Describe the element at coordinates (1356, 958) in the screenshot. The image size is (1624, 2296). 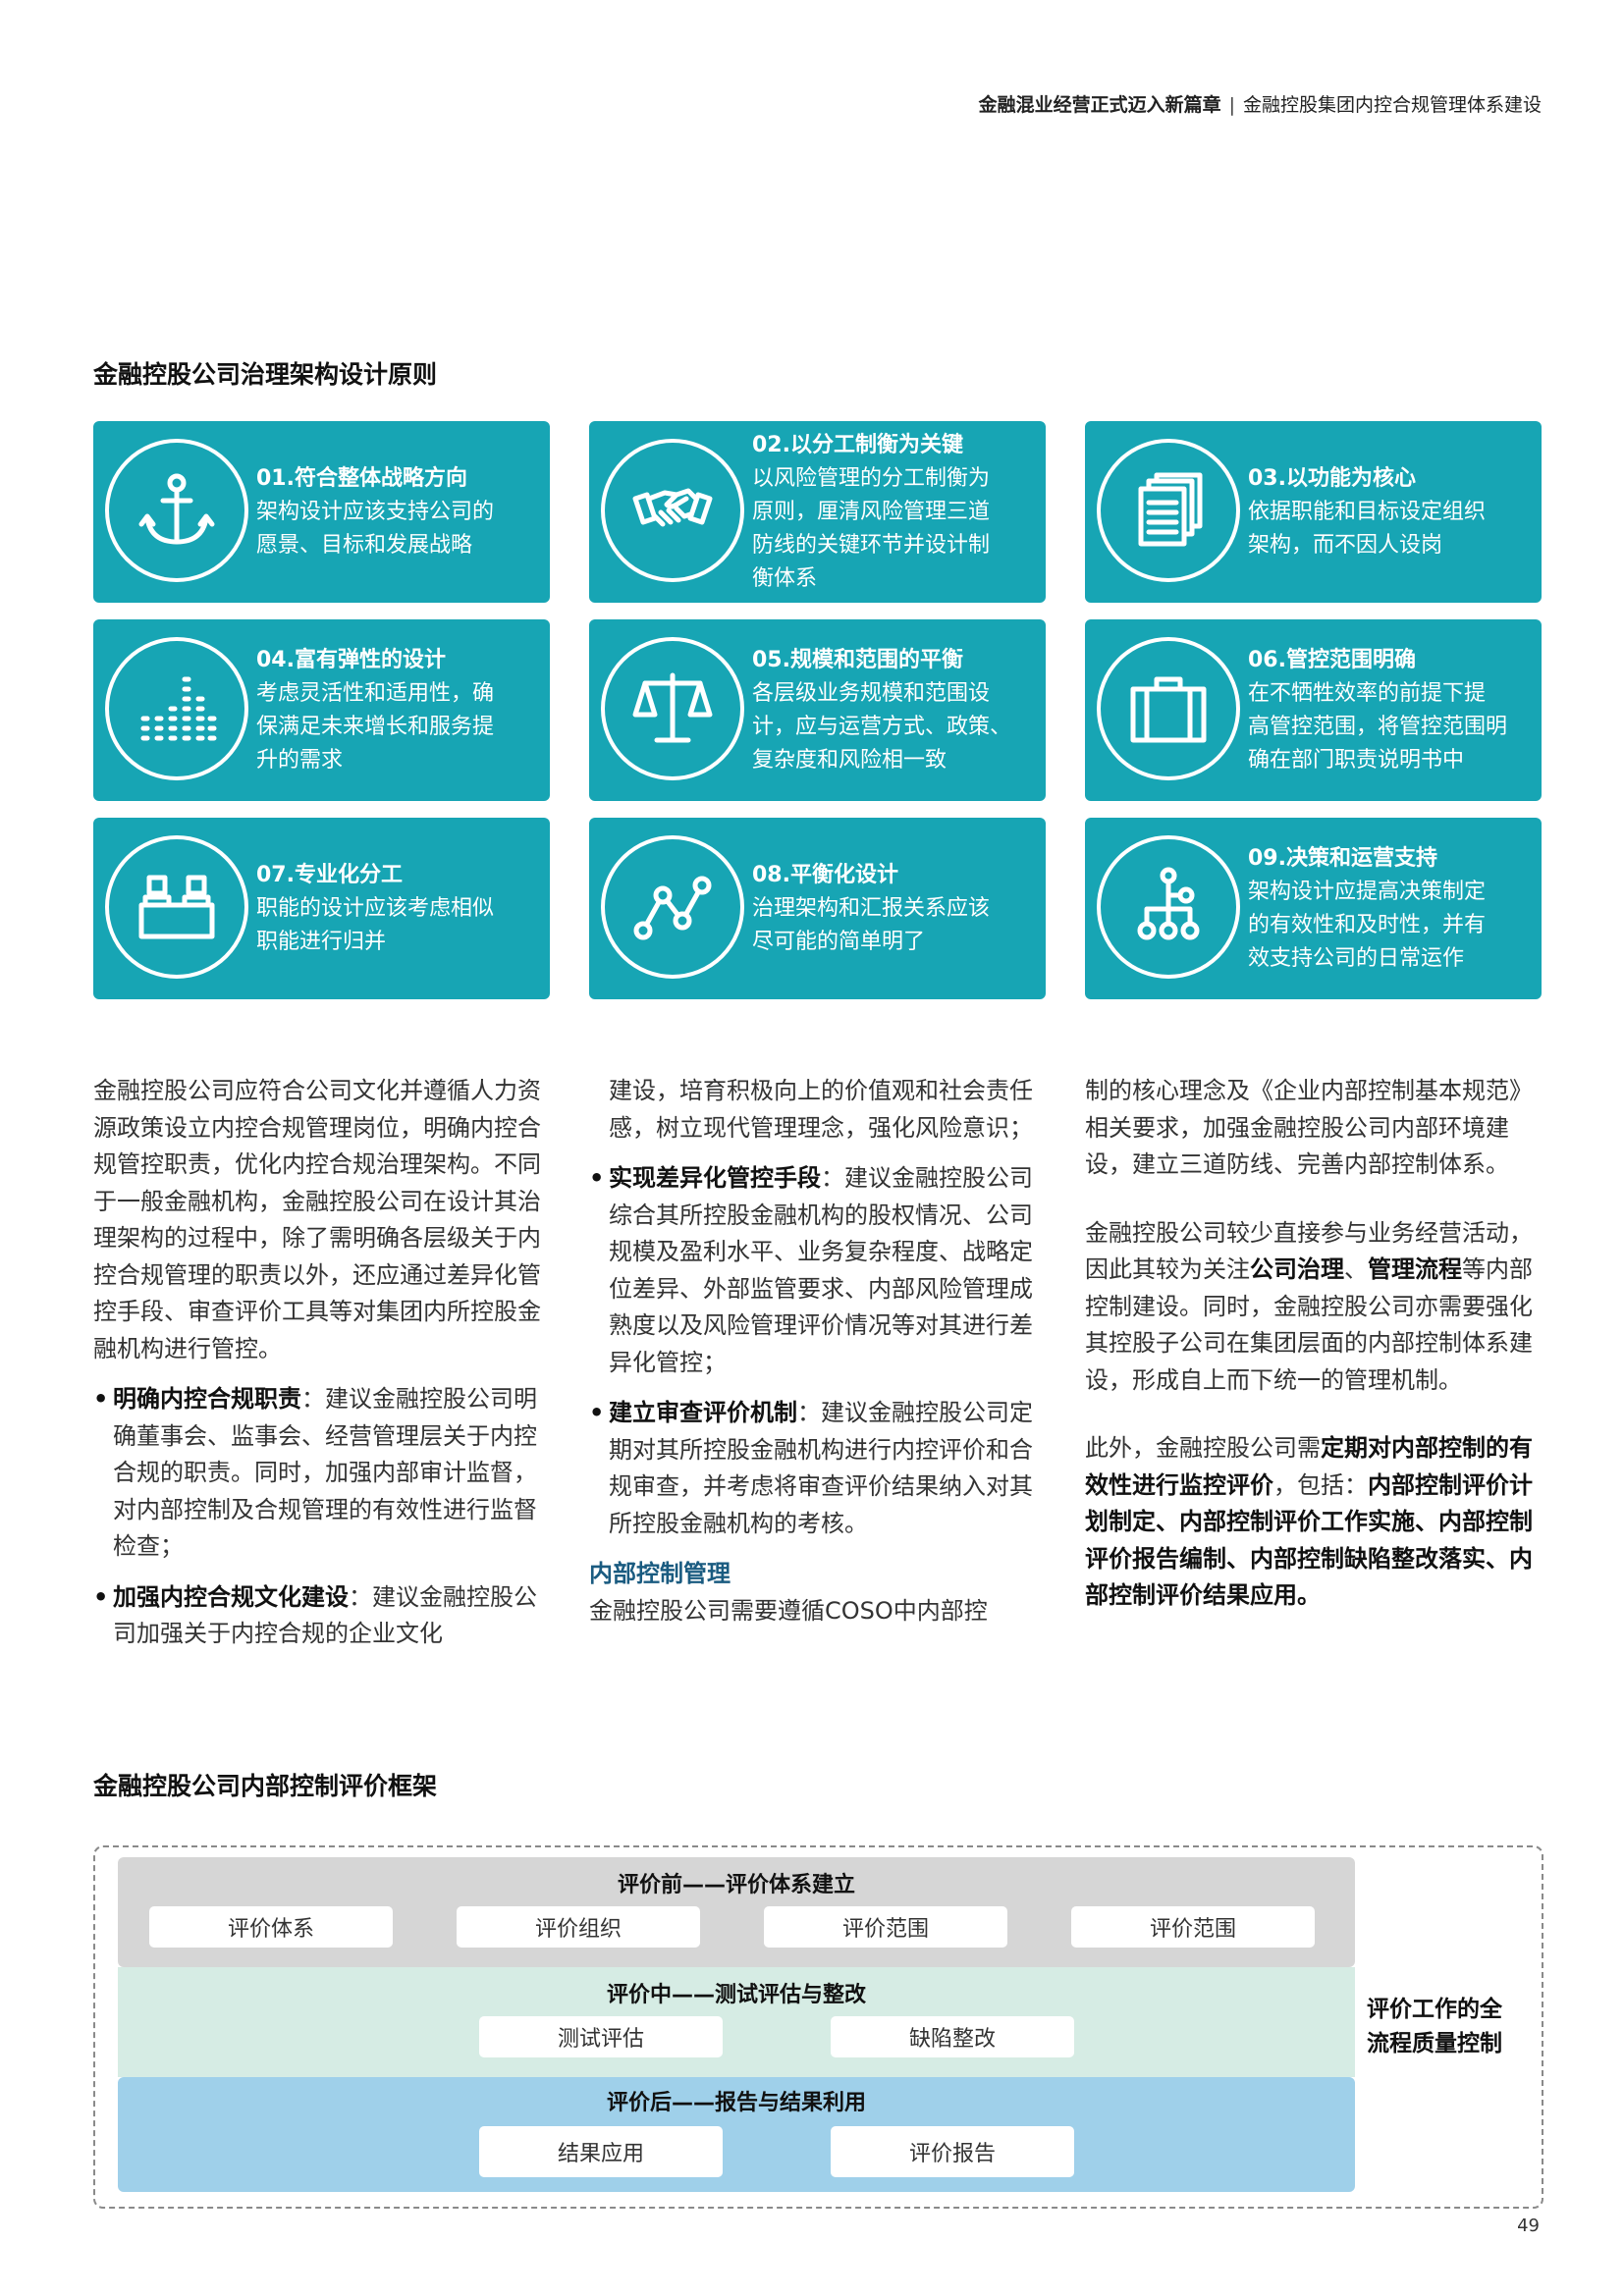
I see `card-description-line: 效支持公司的日常运作` at that location.